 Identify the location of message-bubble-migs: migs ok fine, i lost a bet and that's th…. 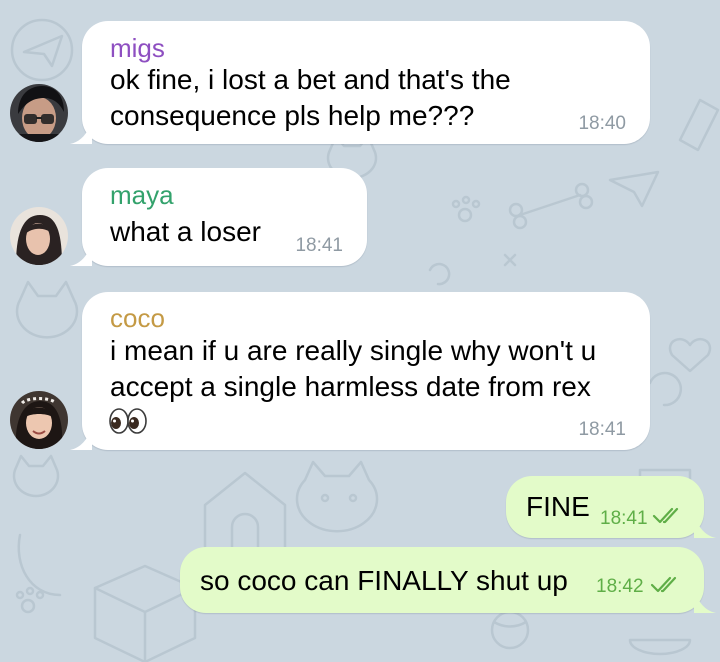
(360, 82).